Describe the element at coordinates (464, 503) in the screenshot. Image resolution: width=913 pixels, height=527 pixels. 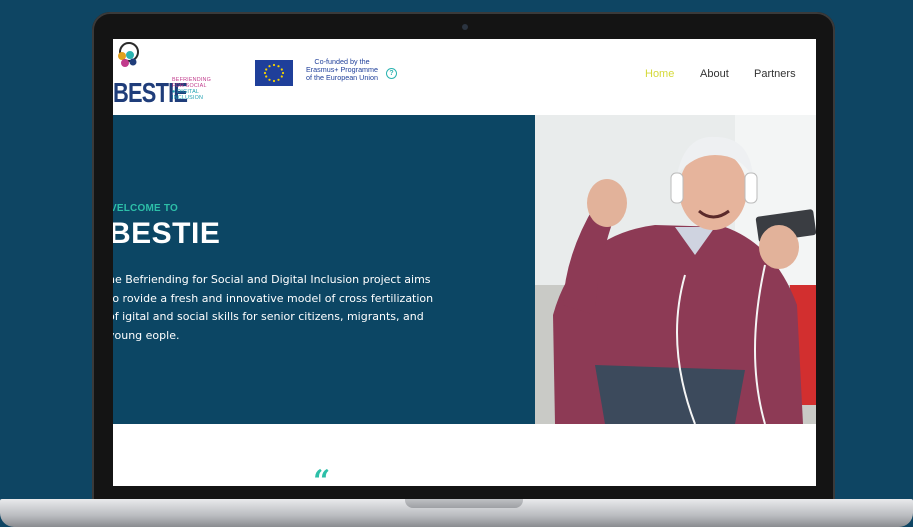
I see `laptop-notch` at that location.